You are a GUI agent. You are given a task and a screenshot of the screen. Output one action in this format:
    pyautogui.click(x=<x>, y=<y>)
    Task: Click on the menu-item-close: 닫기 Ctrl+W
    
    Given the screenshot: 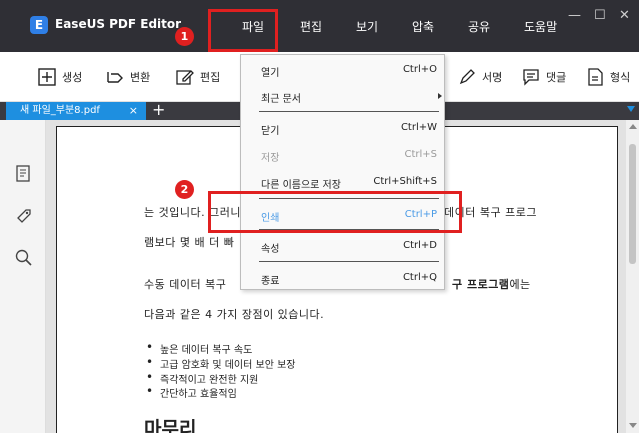 What is the action you would take?
    pyautogui.click(x=342, y=128)
    